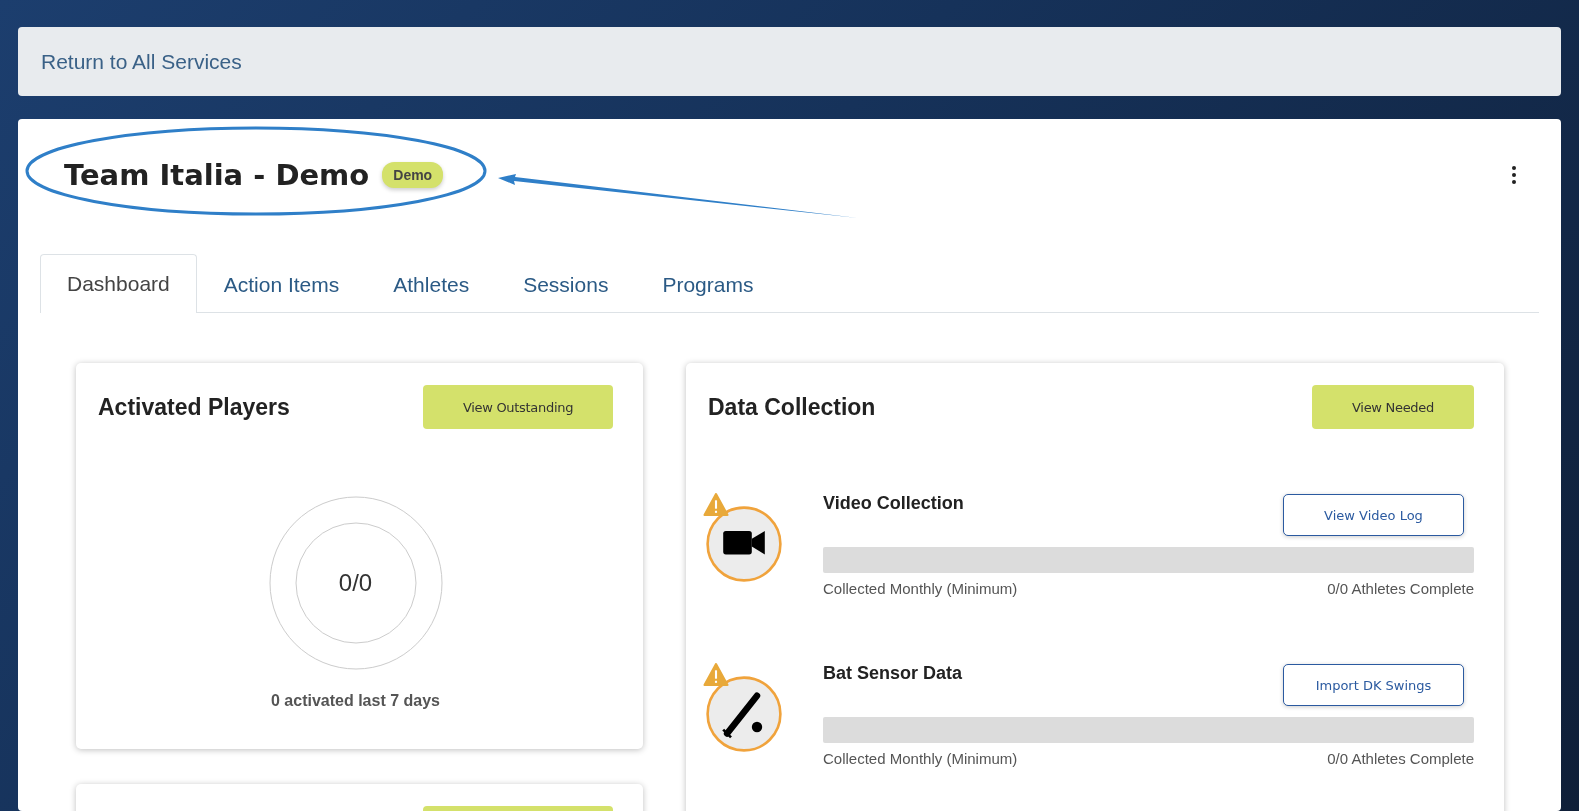 The width and height of the screenshot is (1579, 811). What do you see at coordinates (566, 284) in the screenshot?
I see `tab: Sessions` at bounding box center [566, 284].